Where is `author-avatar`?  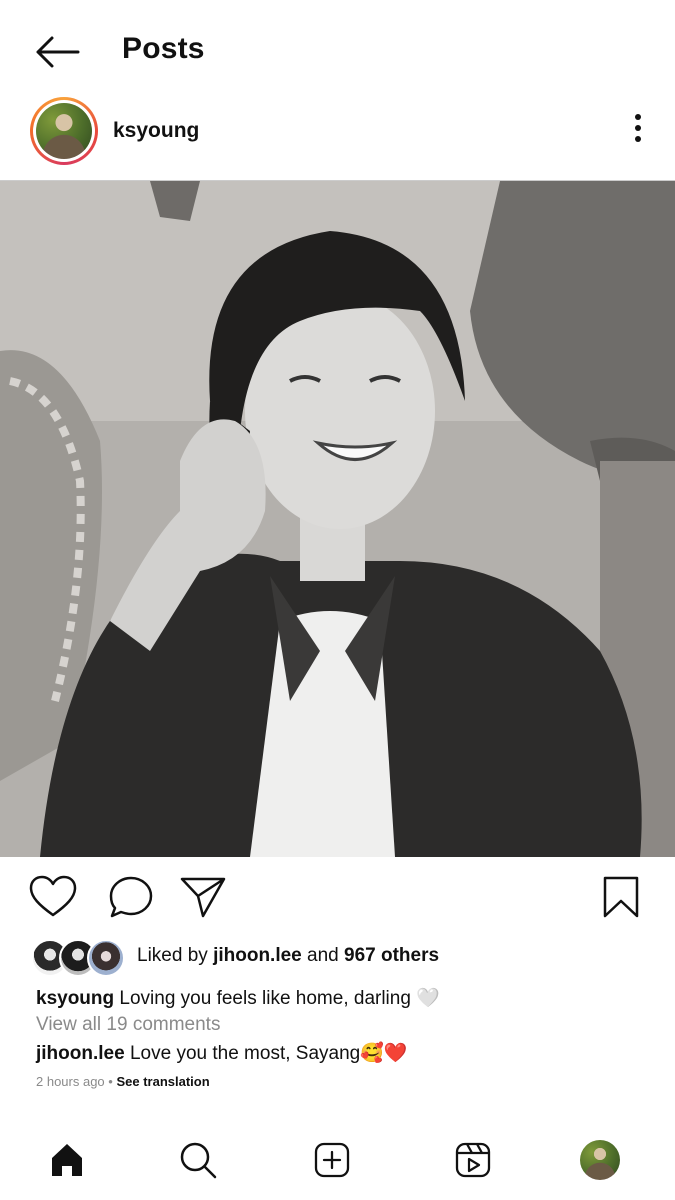
author-avatar is located at coordinates (64, 131).